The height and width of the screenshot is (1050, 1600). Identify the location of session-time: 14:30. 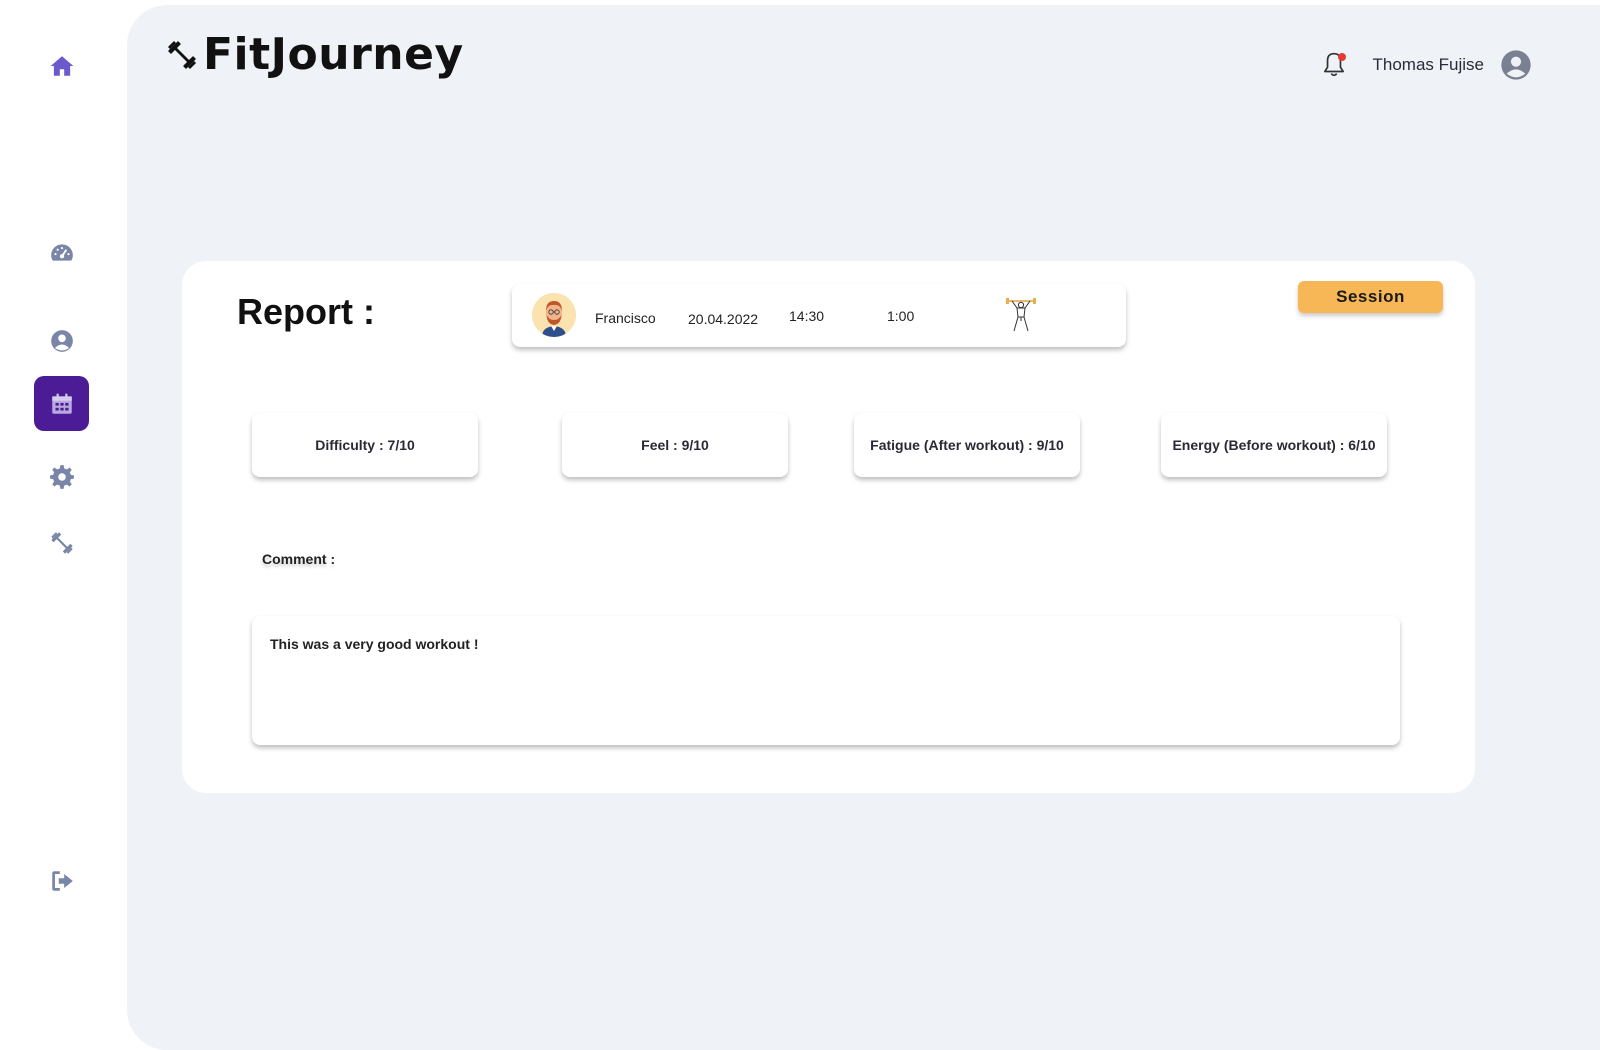
(807, 316).